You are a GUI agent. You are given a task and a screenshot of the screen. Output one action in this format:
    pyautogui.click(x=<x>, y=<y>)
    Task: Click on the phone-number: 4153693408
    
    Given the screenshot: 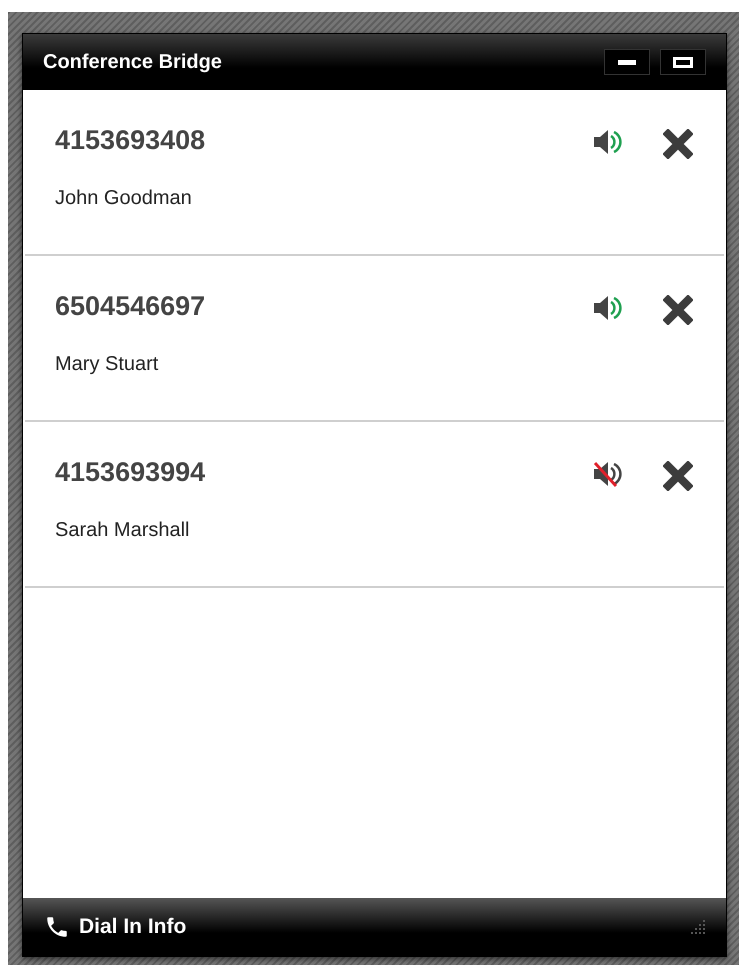 What is the action you would take?
    pyautogui.click(x=130, y=140)
    